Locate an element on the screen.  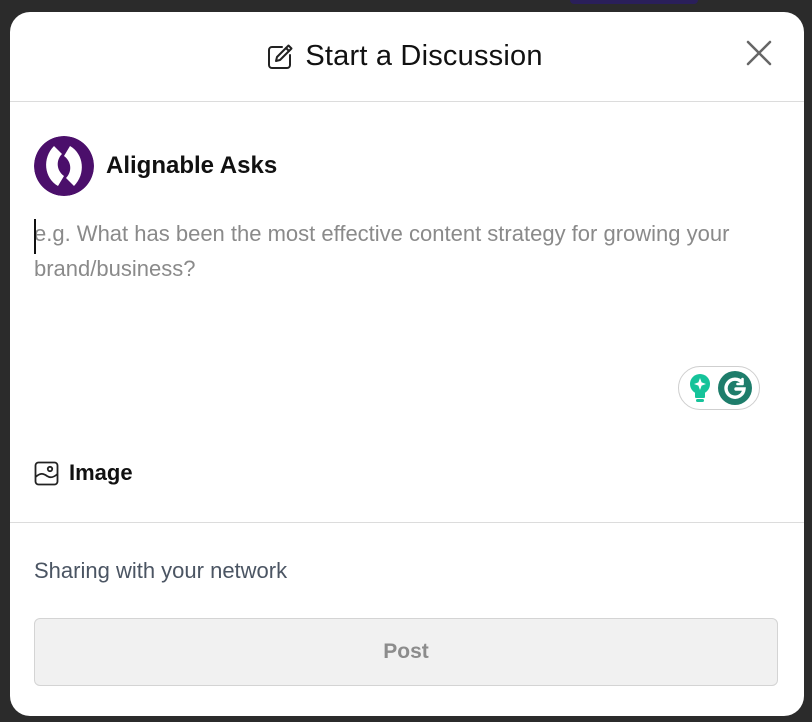
edit-icon is located at coordinates (280, 57).